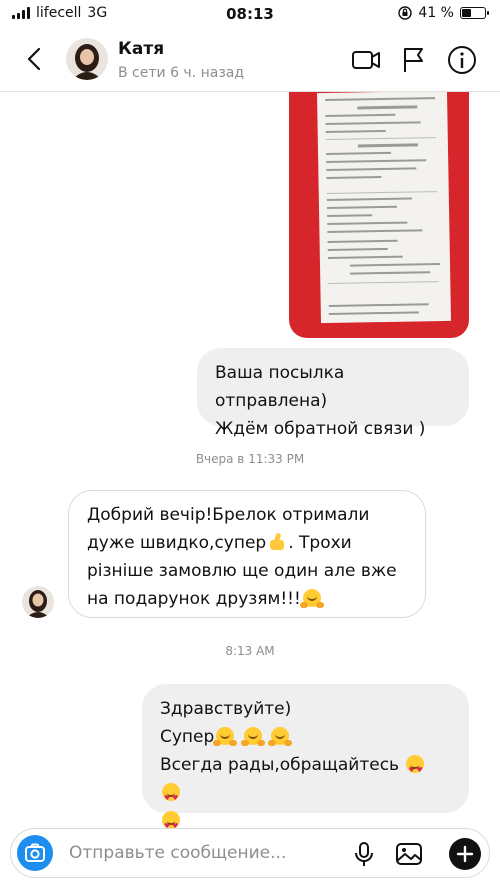 The width and height of the screenshot is (500, 889). Describe the element at coordinates (141, 49) in the screenshot. I see `contact-name: Катя` at that location.